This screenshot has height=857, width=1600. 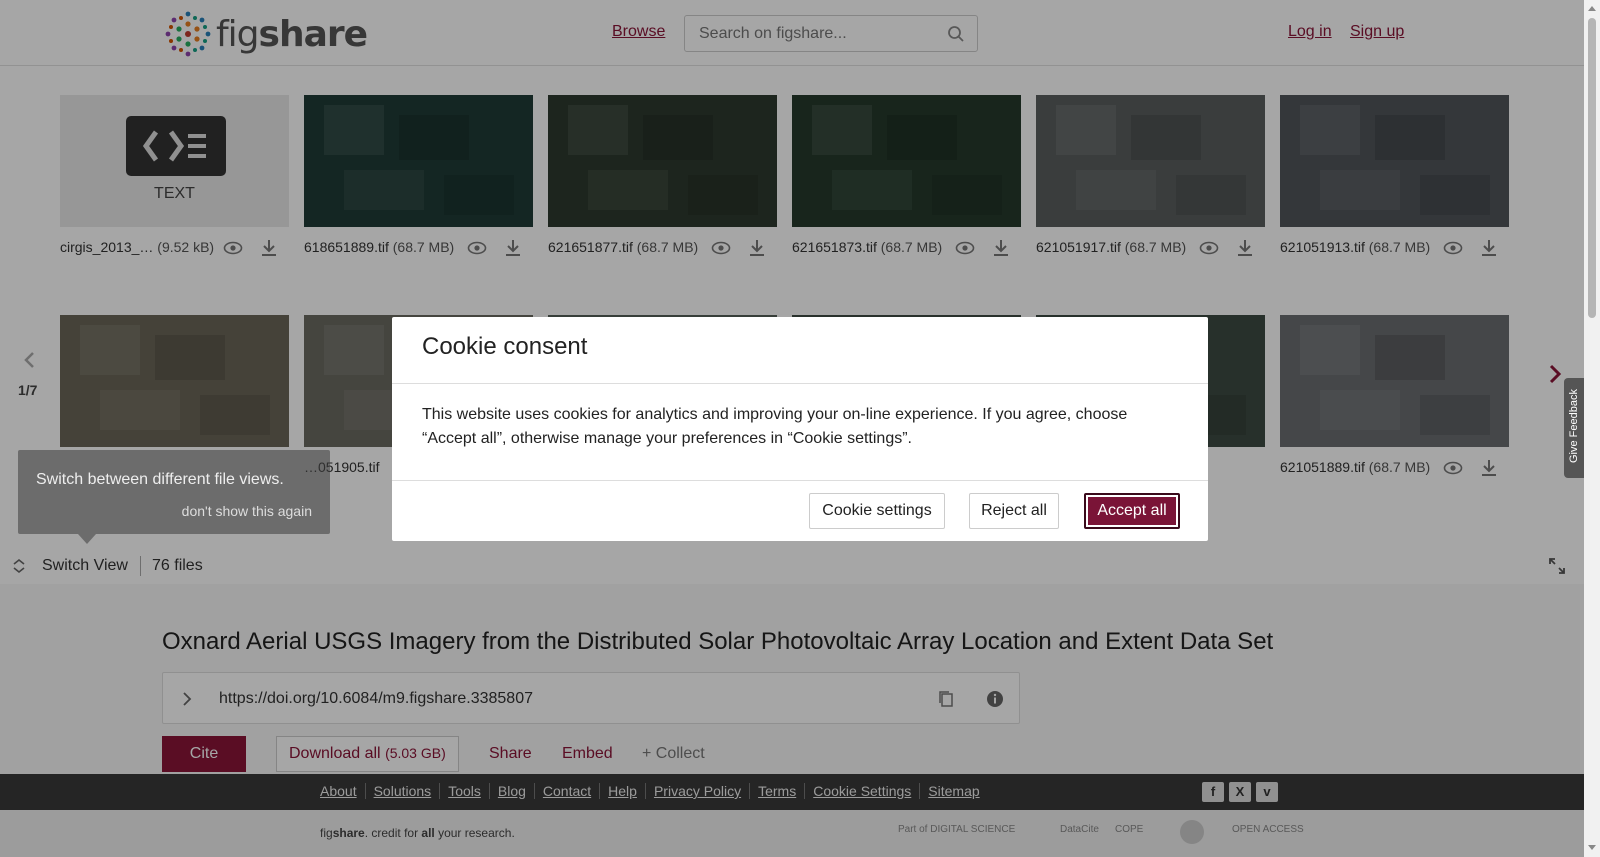 I want to click on scrollbar, so click(x=1592, y=428).